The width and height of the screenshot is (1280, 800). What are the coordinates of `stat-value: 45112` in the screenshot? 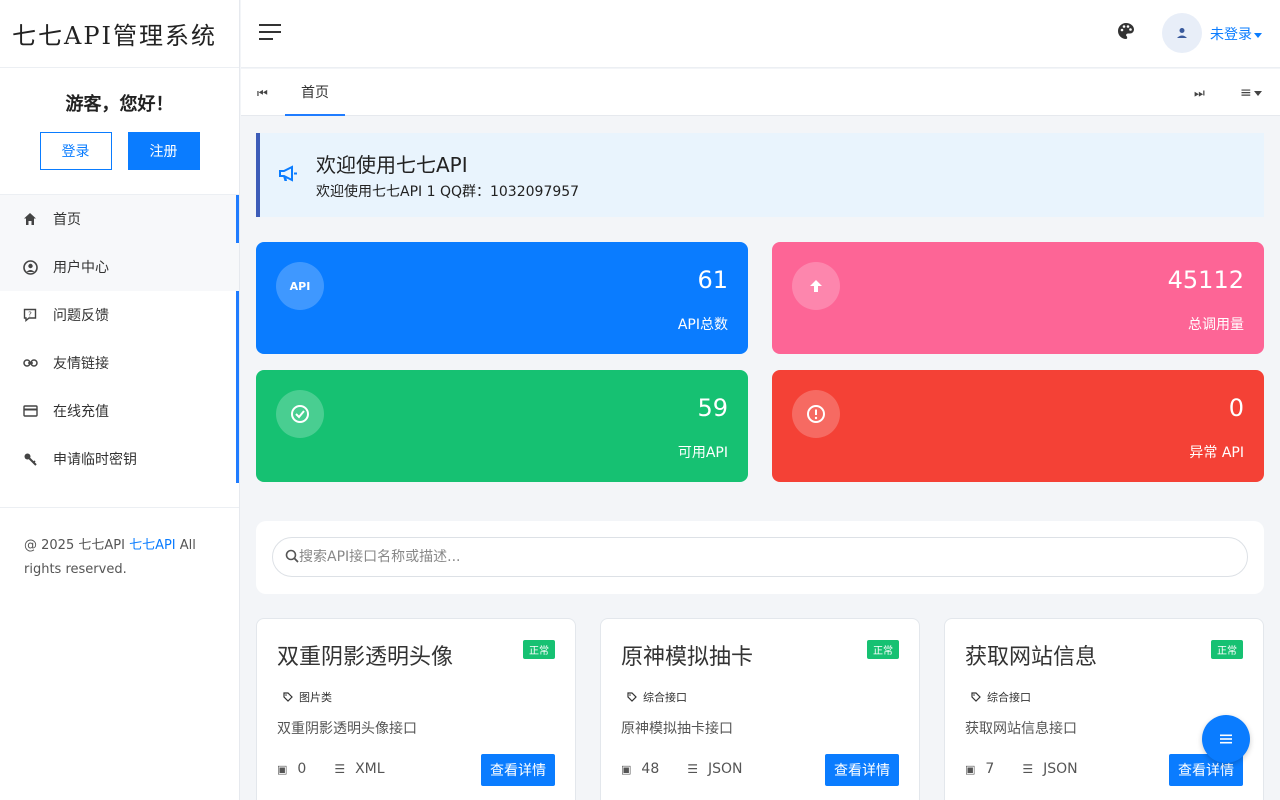 It's located at (1205, 280).